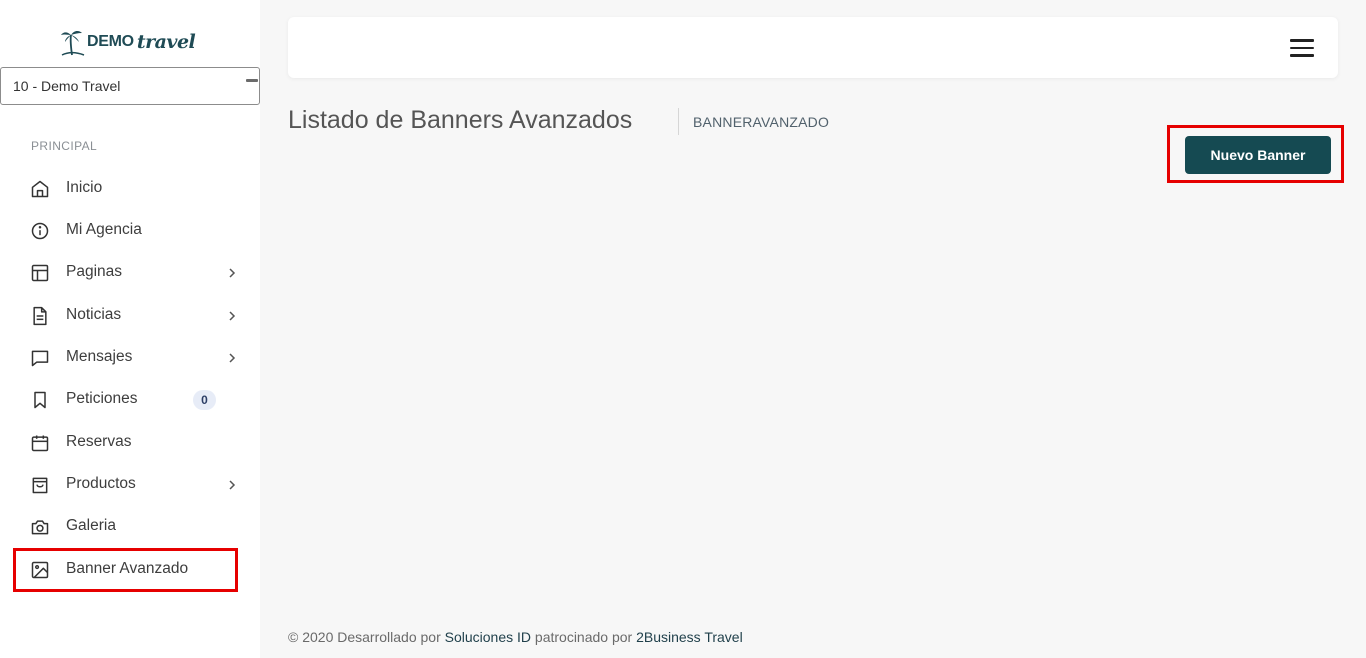  What do you see at coordinates (40, 189) in the screenshot?
I see `home-icon` at bounding box center [40, 189].